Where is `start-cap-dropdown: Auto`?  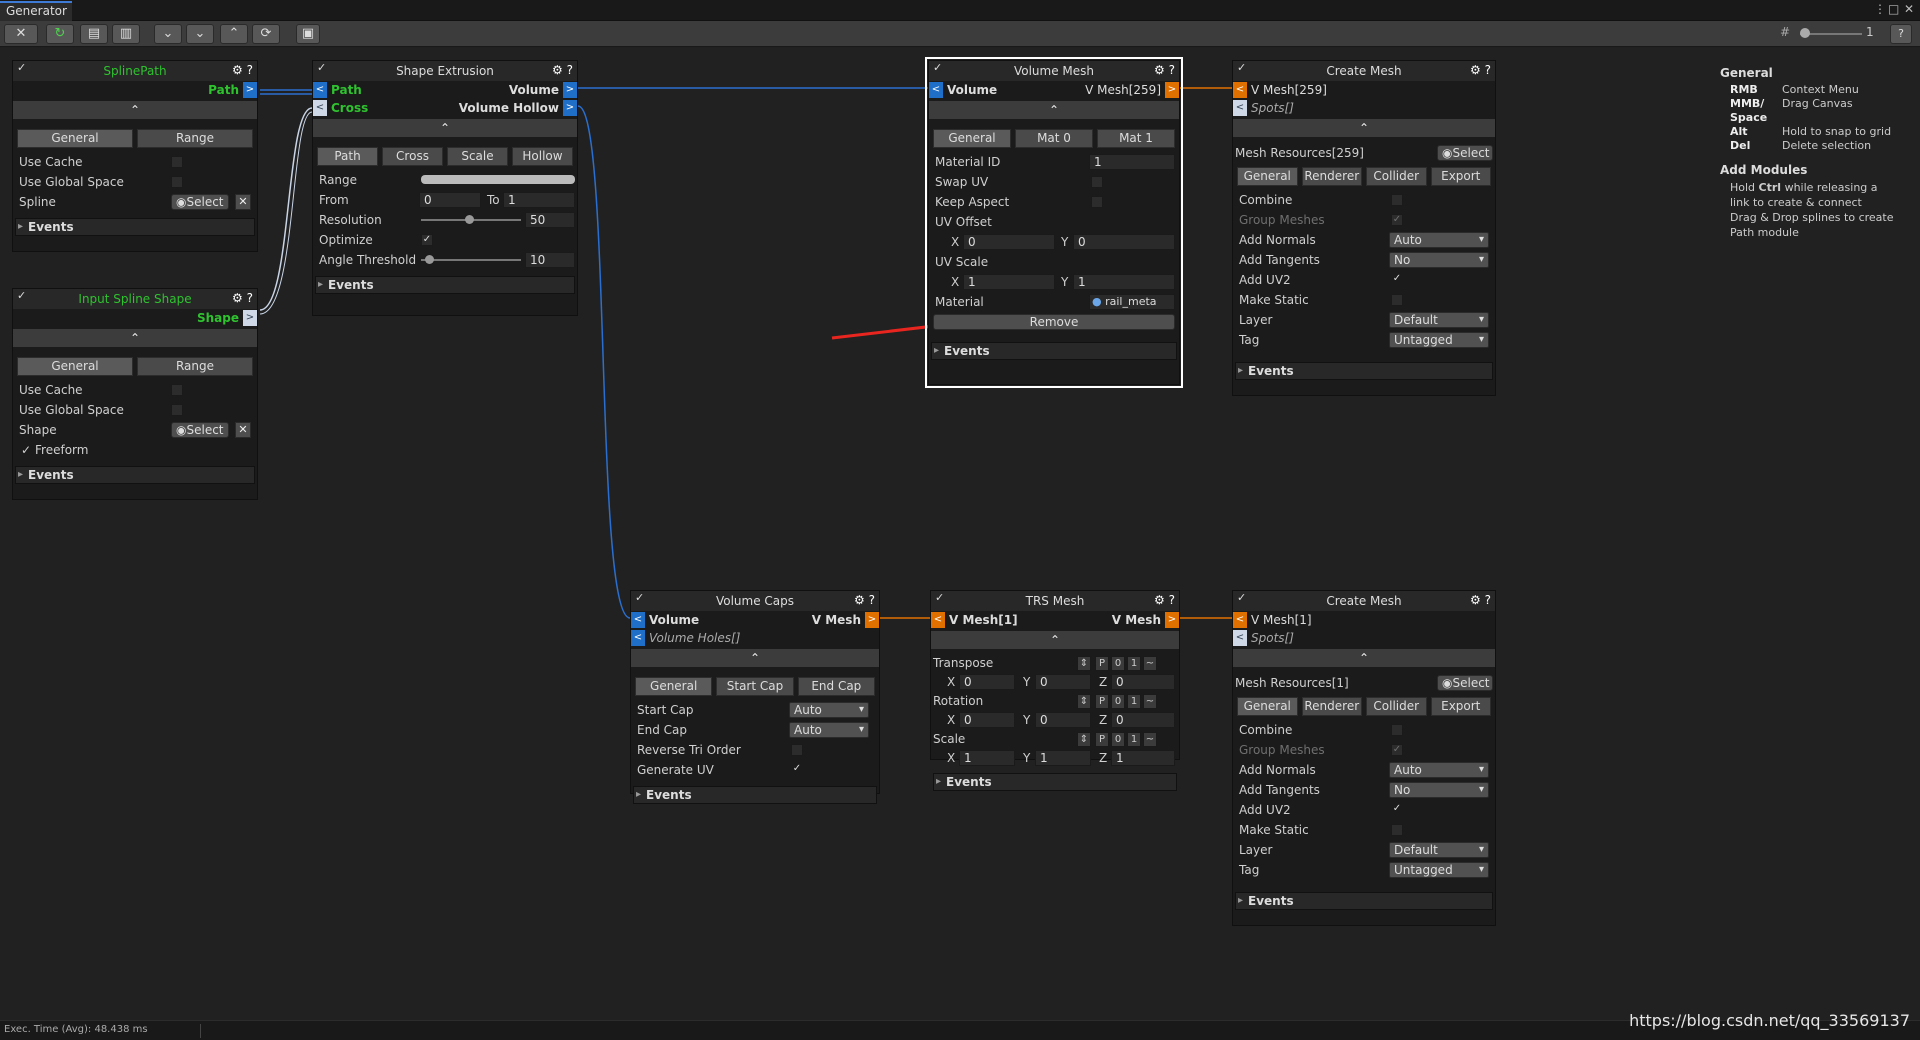 start-cap-dropdown: Auto is located at coordinates (829, 710).